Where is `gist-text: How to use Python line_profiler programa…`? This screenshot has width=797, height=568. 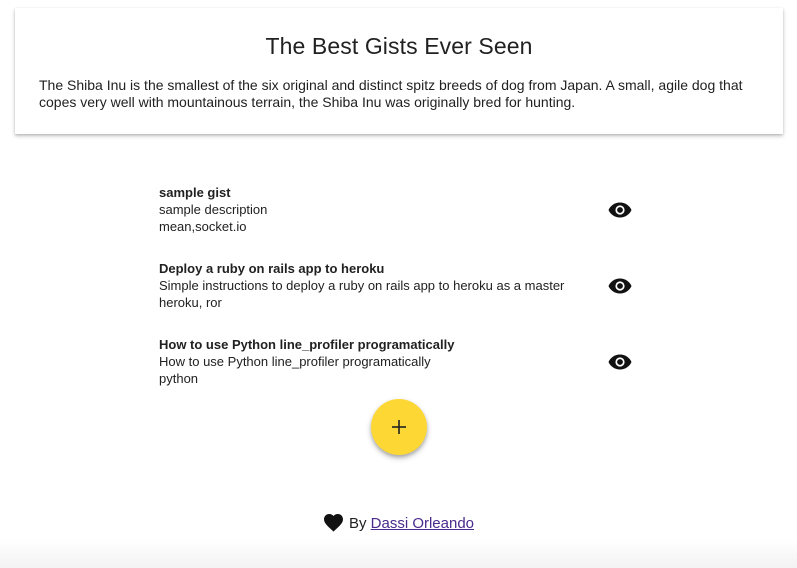 gist-text: How to use Python line_profiler programa… is located at coordinates (399, 361).